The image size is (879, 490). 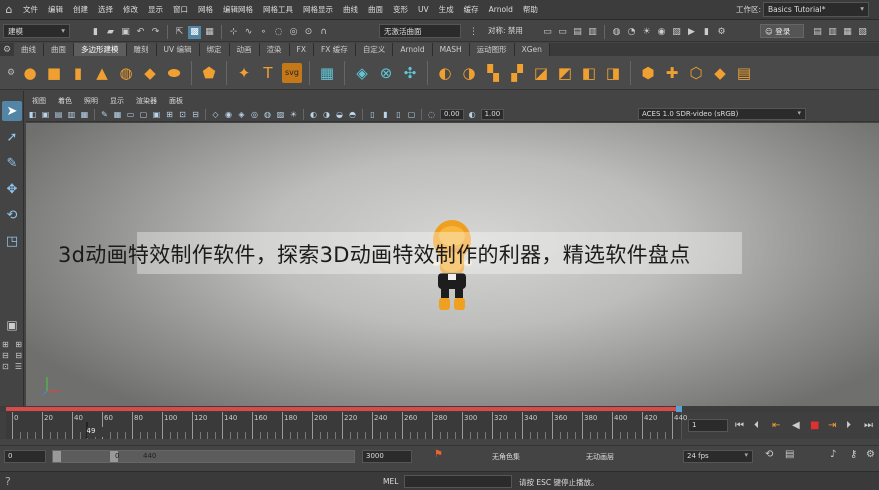 What do you see at coordinates (676, 31) in the screenshot?
I see `texture-icon: ▧` at bounding box center [676, 31].